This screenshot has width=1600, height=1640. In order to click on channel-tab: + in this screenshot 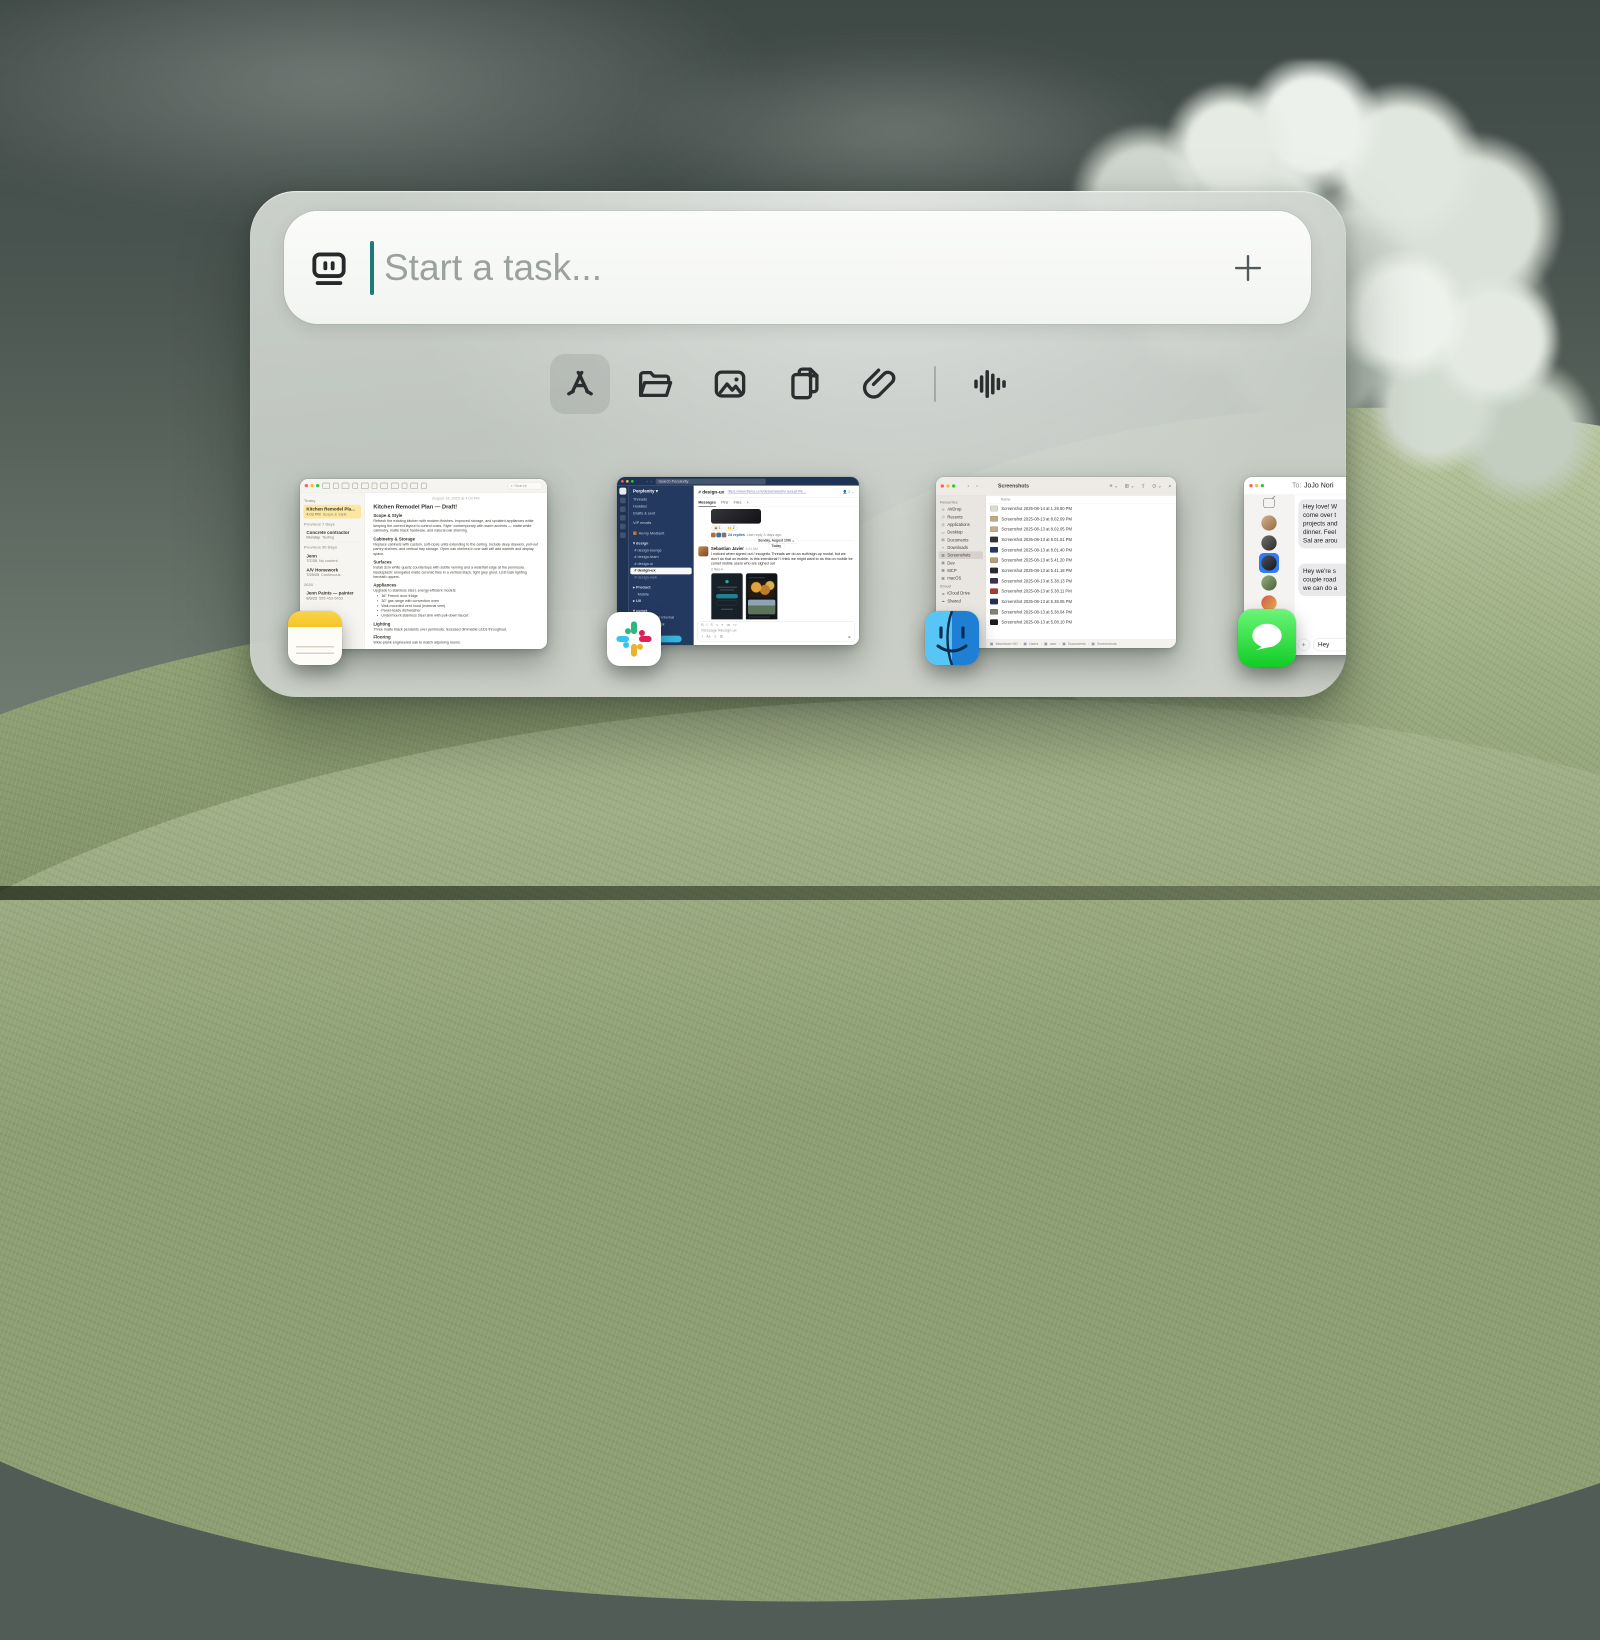, I will do `click(748, 502)`.